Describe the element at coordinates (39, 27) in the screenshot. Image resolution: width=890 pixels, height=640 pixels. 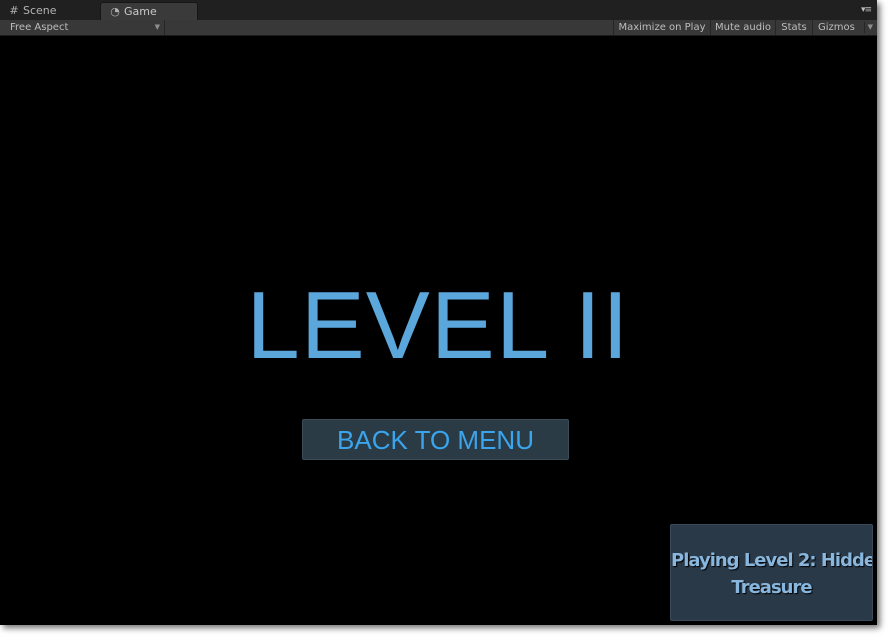
I see `aspect-dropdown-label: Free Aspect` at that location.